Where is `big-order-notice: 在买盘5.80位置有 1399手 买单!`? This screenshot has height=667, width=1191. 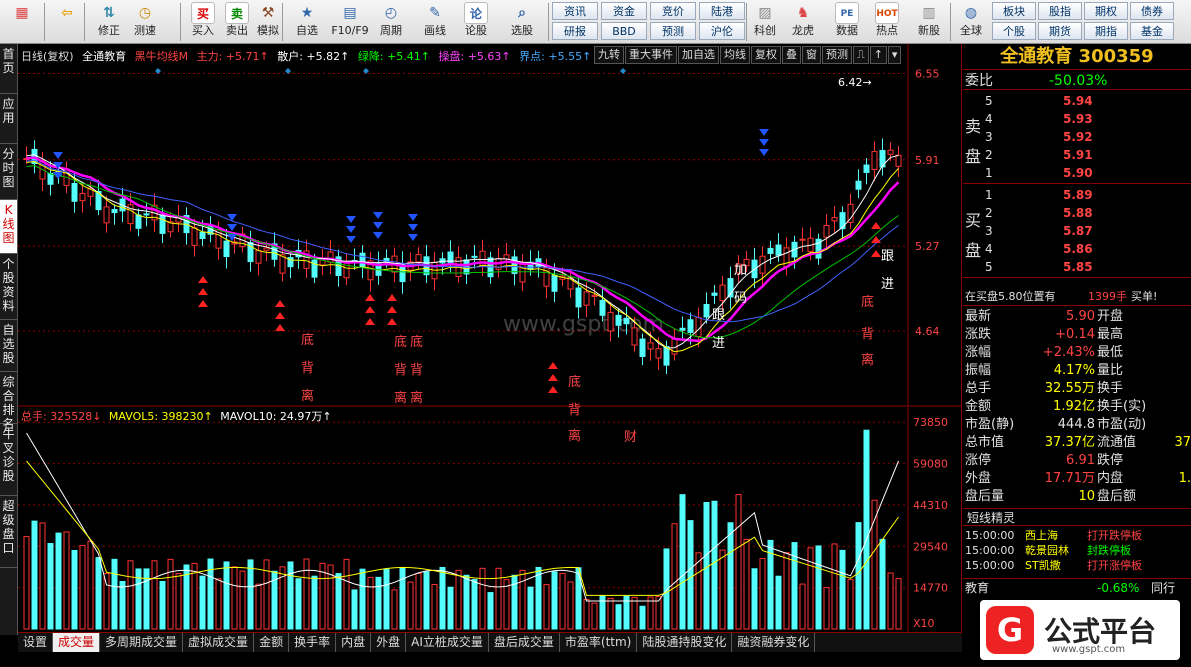 big-order-notice: 在买盘5.80位置有 1399手 买单! is located at coordinates (1077, 297).